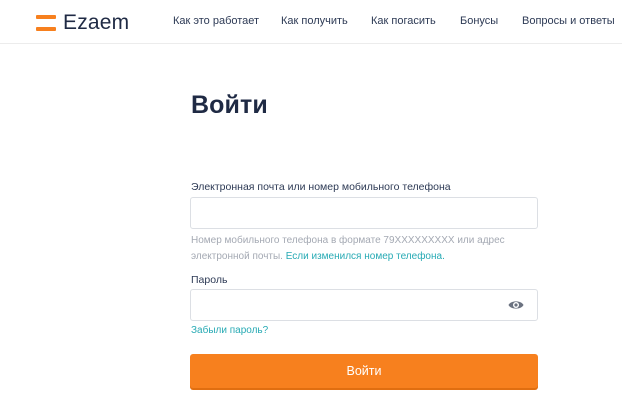 Image resolution: width=622 pixels, height=401 pixels. What do you see at coordinates (516, 305) in the screenshot?
I see `eye-icon` at bounding box center [516, 305].